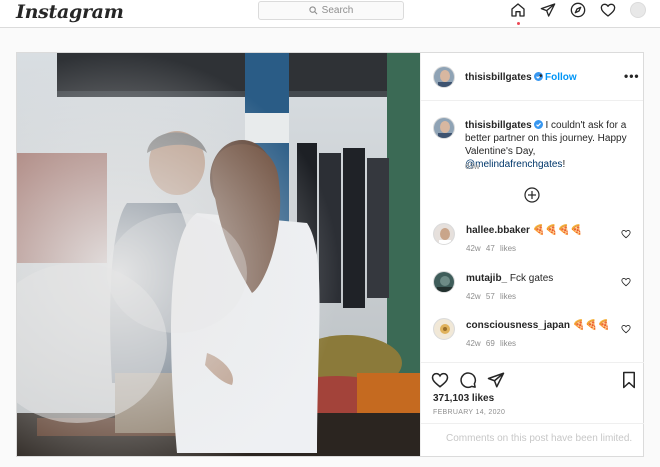 Image resolution: width=660 pixels, height=467 pixels. What do you see at coordinates (518, 325) in the screenshot?
I see `commenter-username: consciousness_japan` at bounding box center [518, 325].